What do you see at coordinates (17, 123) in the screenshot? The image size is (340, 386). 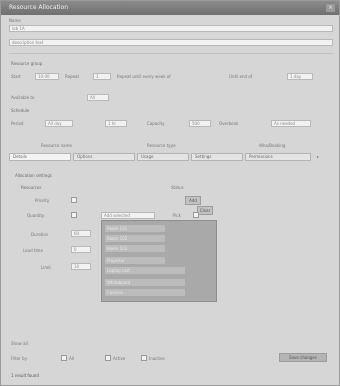 I see `period-label: Period` at bounding box center [17, 123].